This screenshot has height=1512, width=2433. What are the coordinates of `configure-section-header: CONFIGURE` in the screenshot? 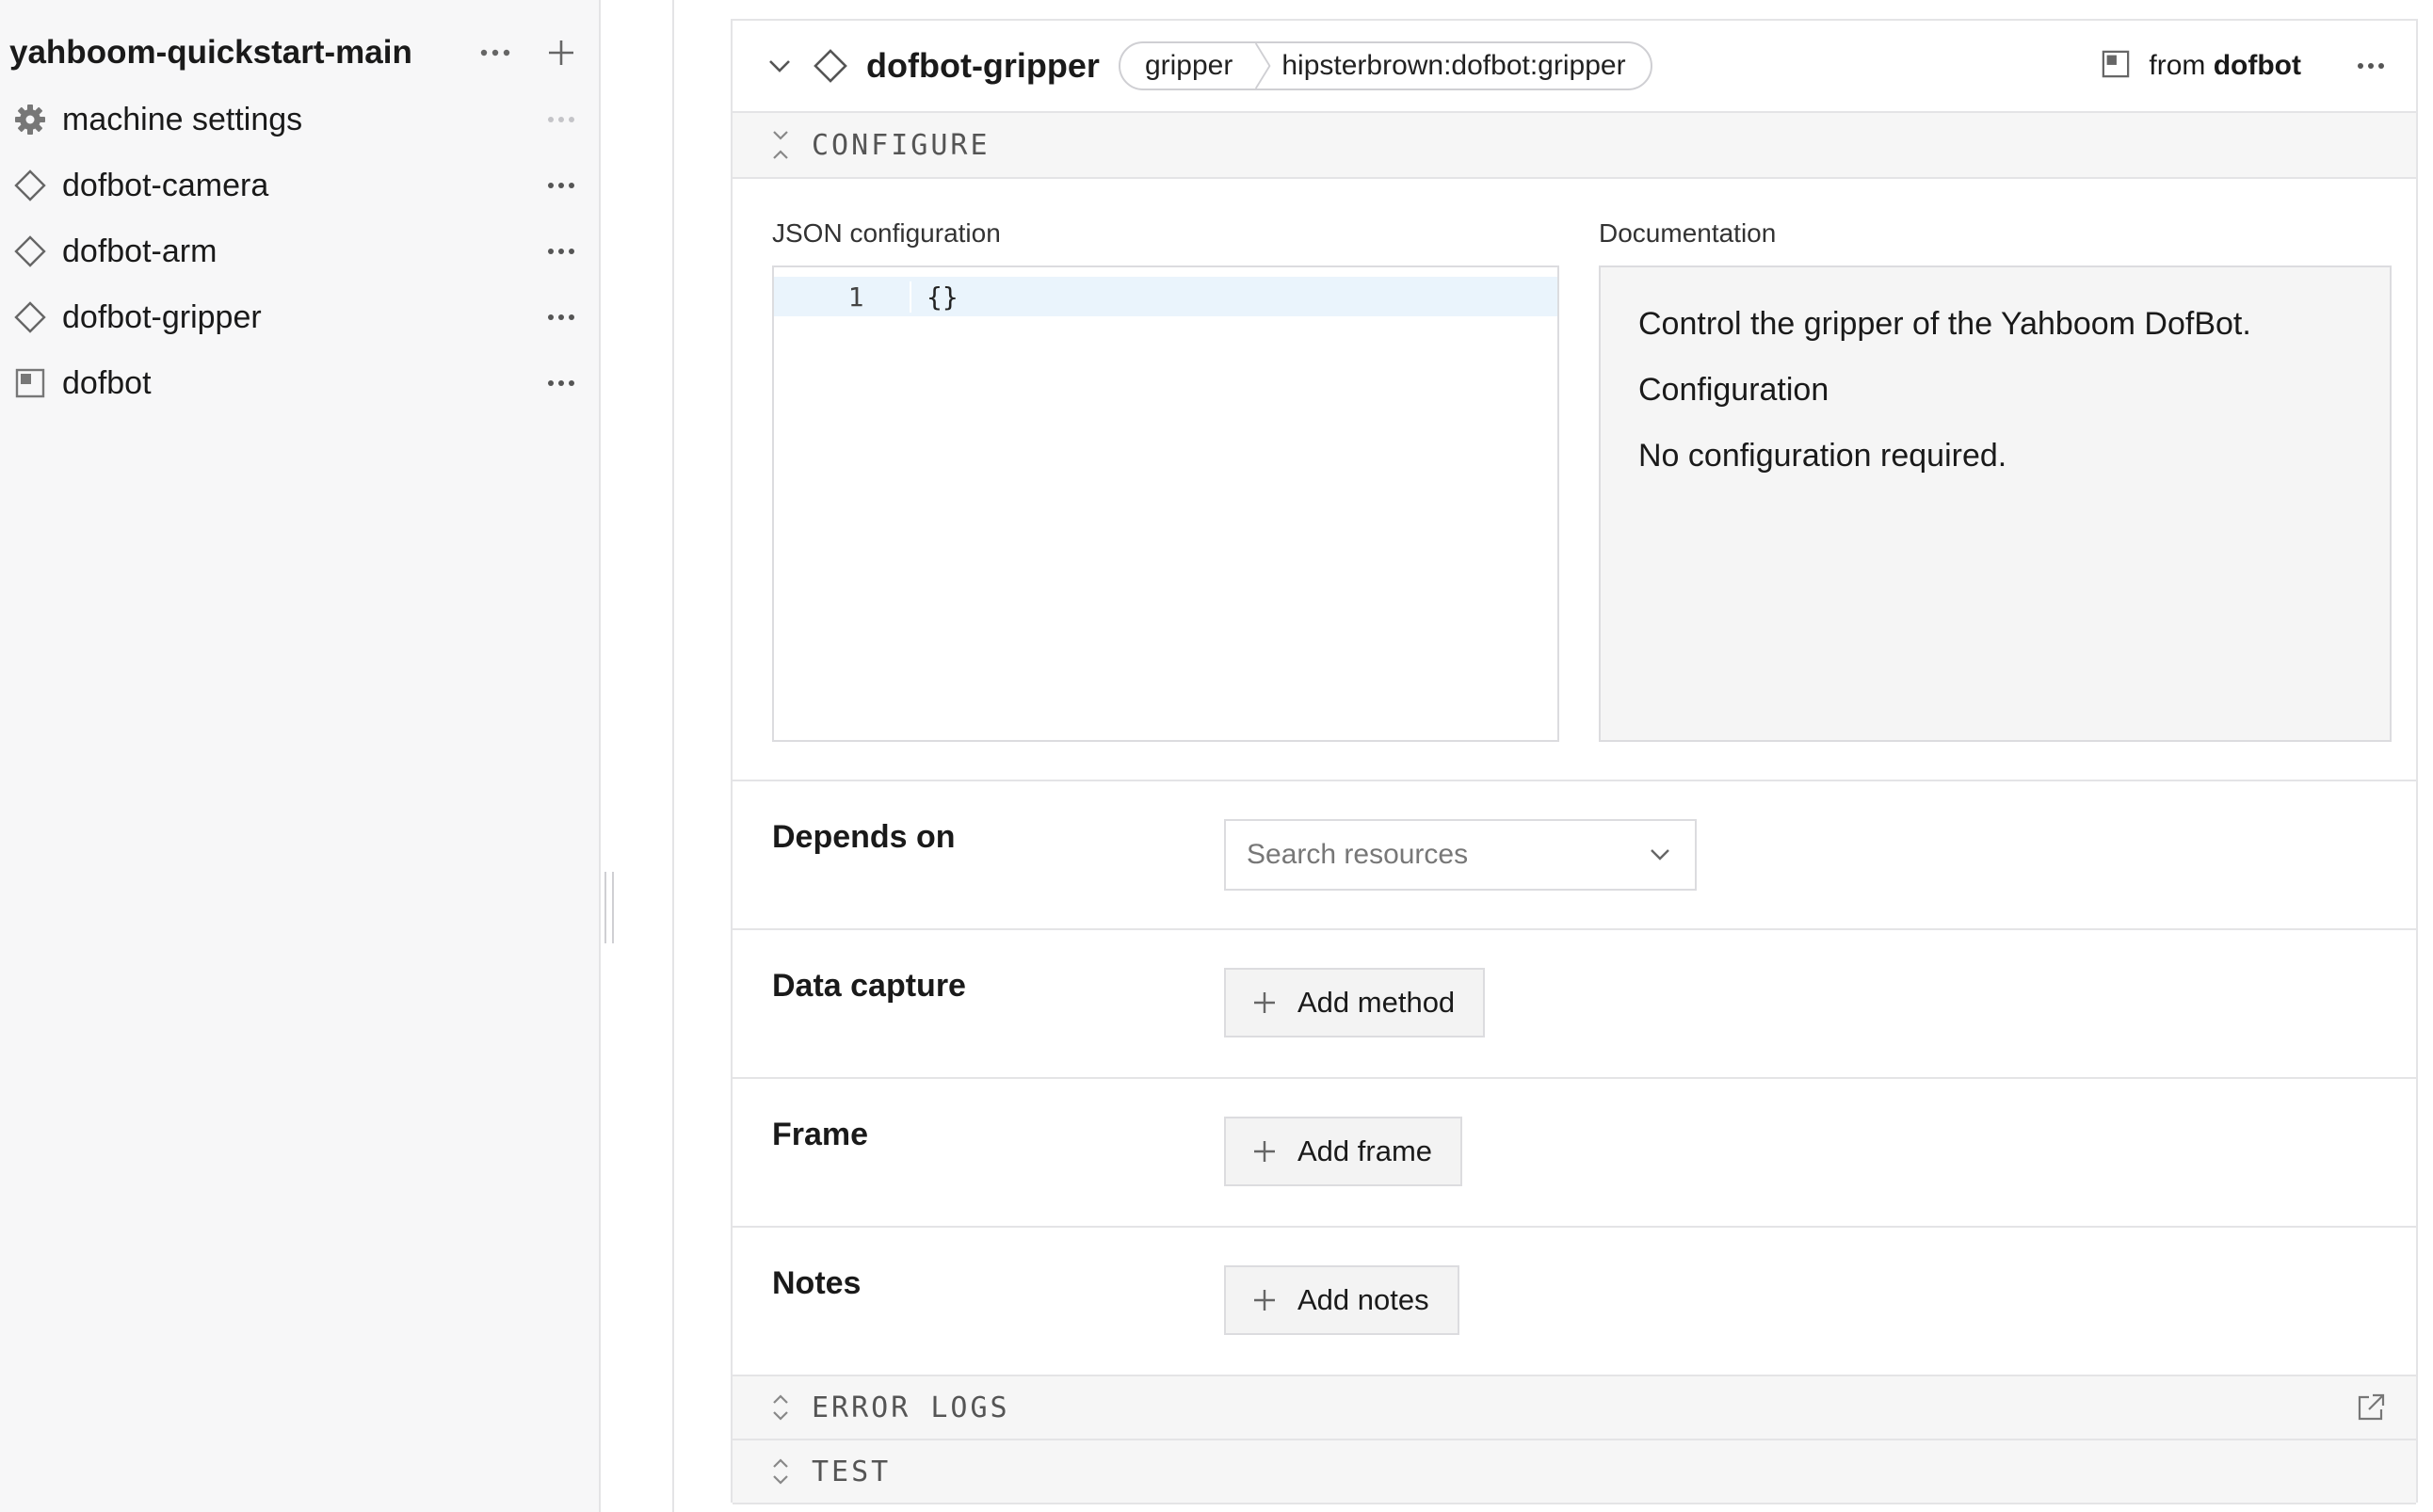 It's located at (1575, 146).